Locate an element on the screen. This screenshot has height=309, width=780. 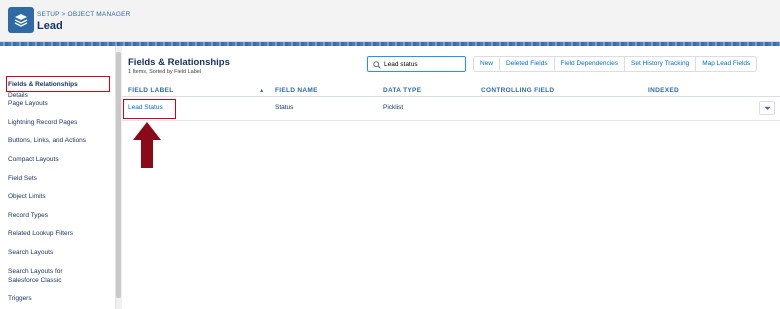
sidebar-item-search-layouts: Search Layouts is located at coordinates (30, 252).